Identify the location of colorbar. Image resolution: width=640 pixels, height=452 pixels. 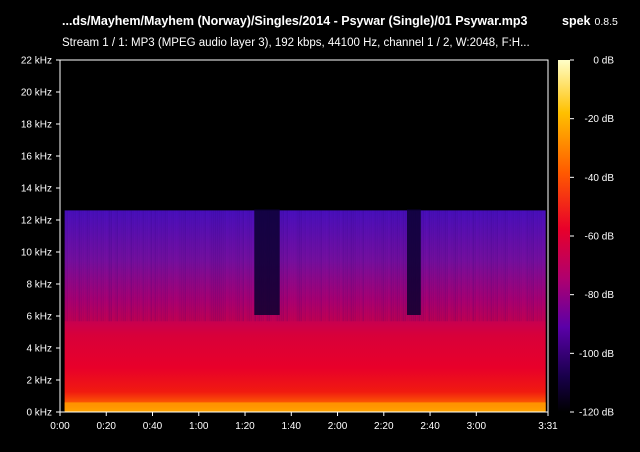
(564, 236).